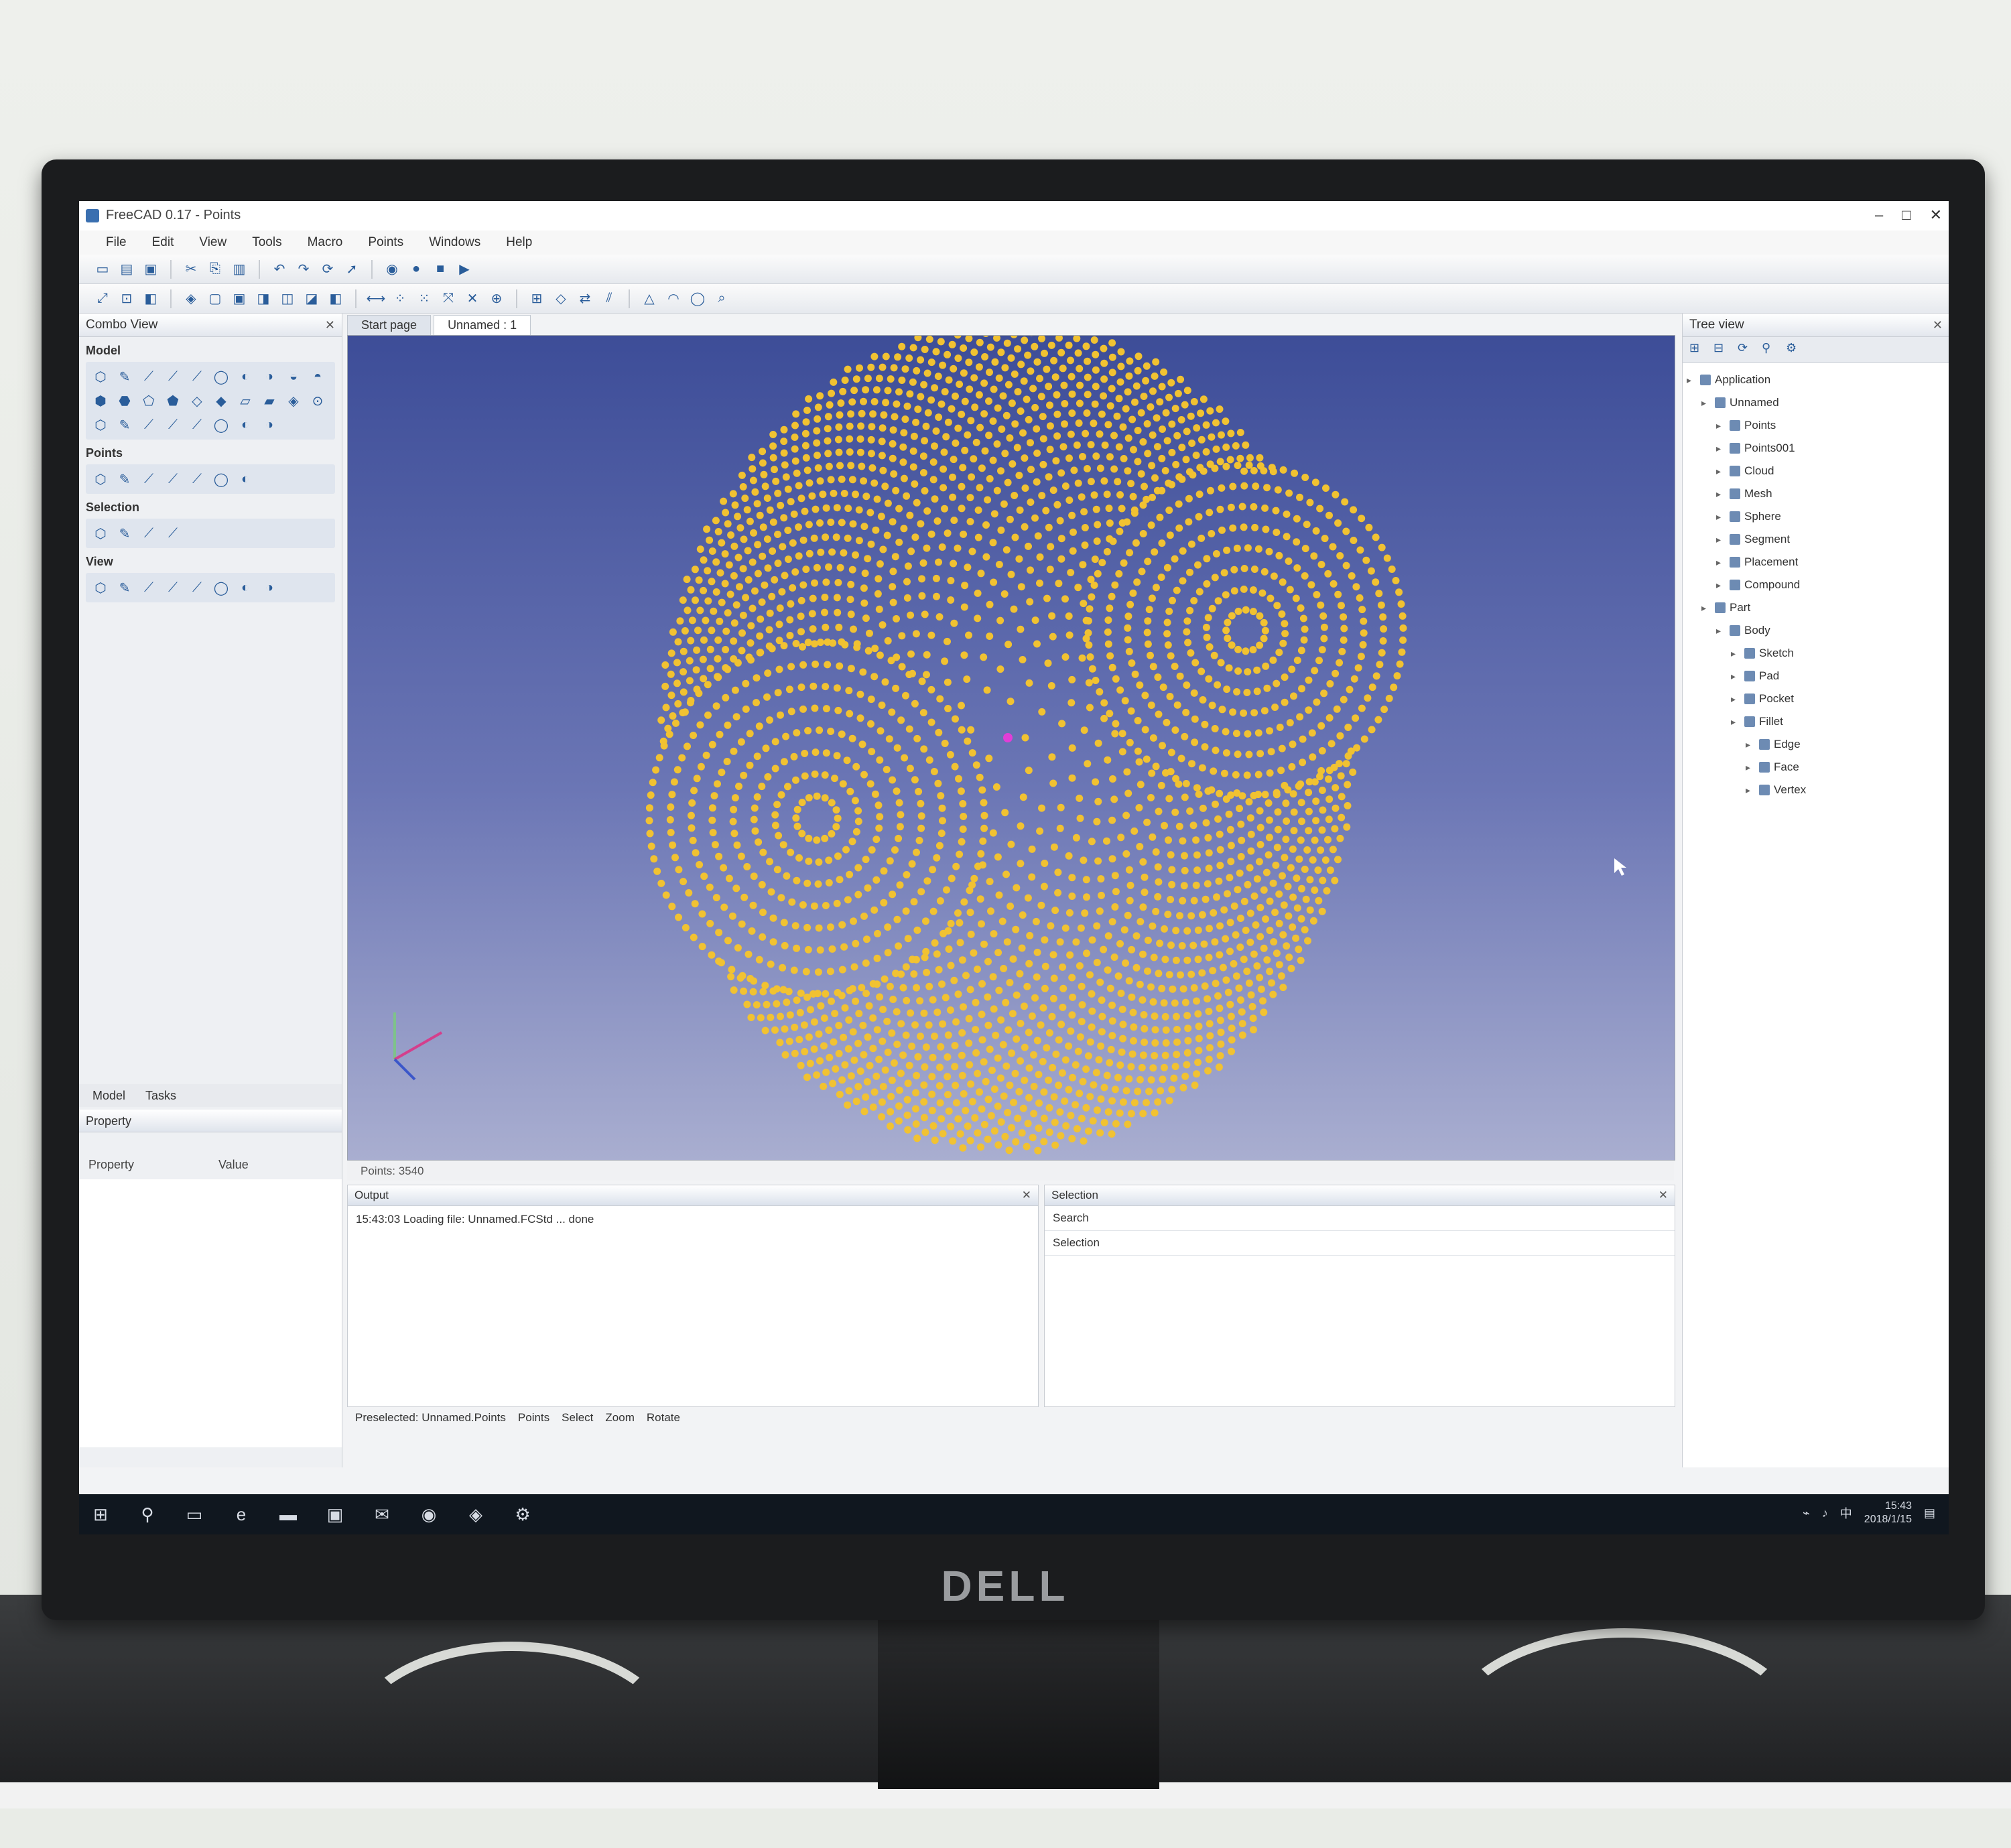  What do you see at coordinates (483, 325) in the screenshot?
I see `tab-document: Unnamed : 1` at bounding box center [483, 325].